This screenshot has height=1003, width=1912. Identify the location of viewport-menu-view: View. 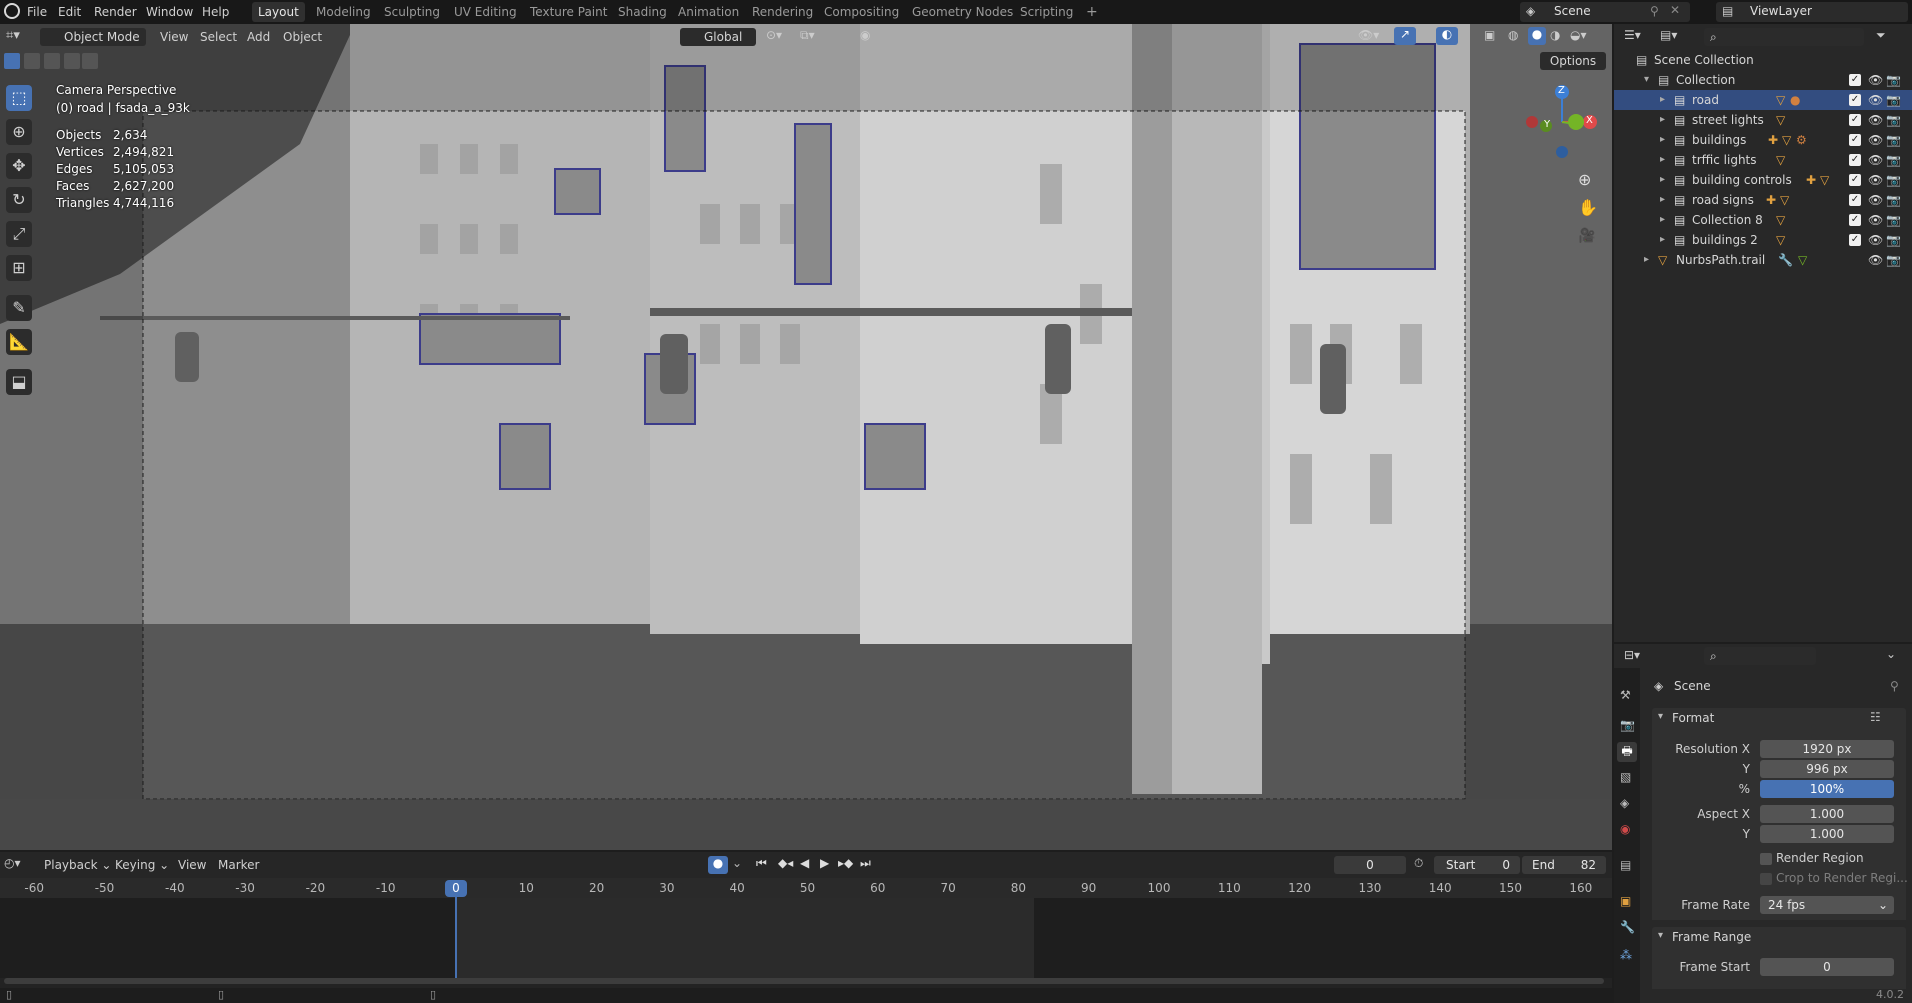
(174, 37).